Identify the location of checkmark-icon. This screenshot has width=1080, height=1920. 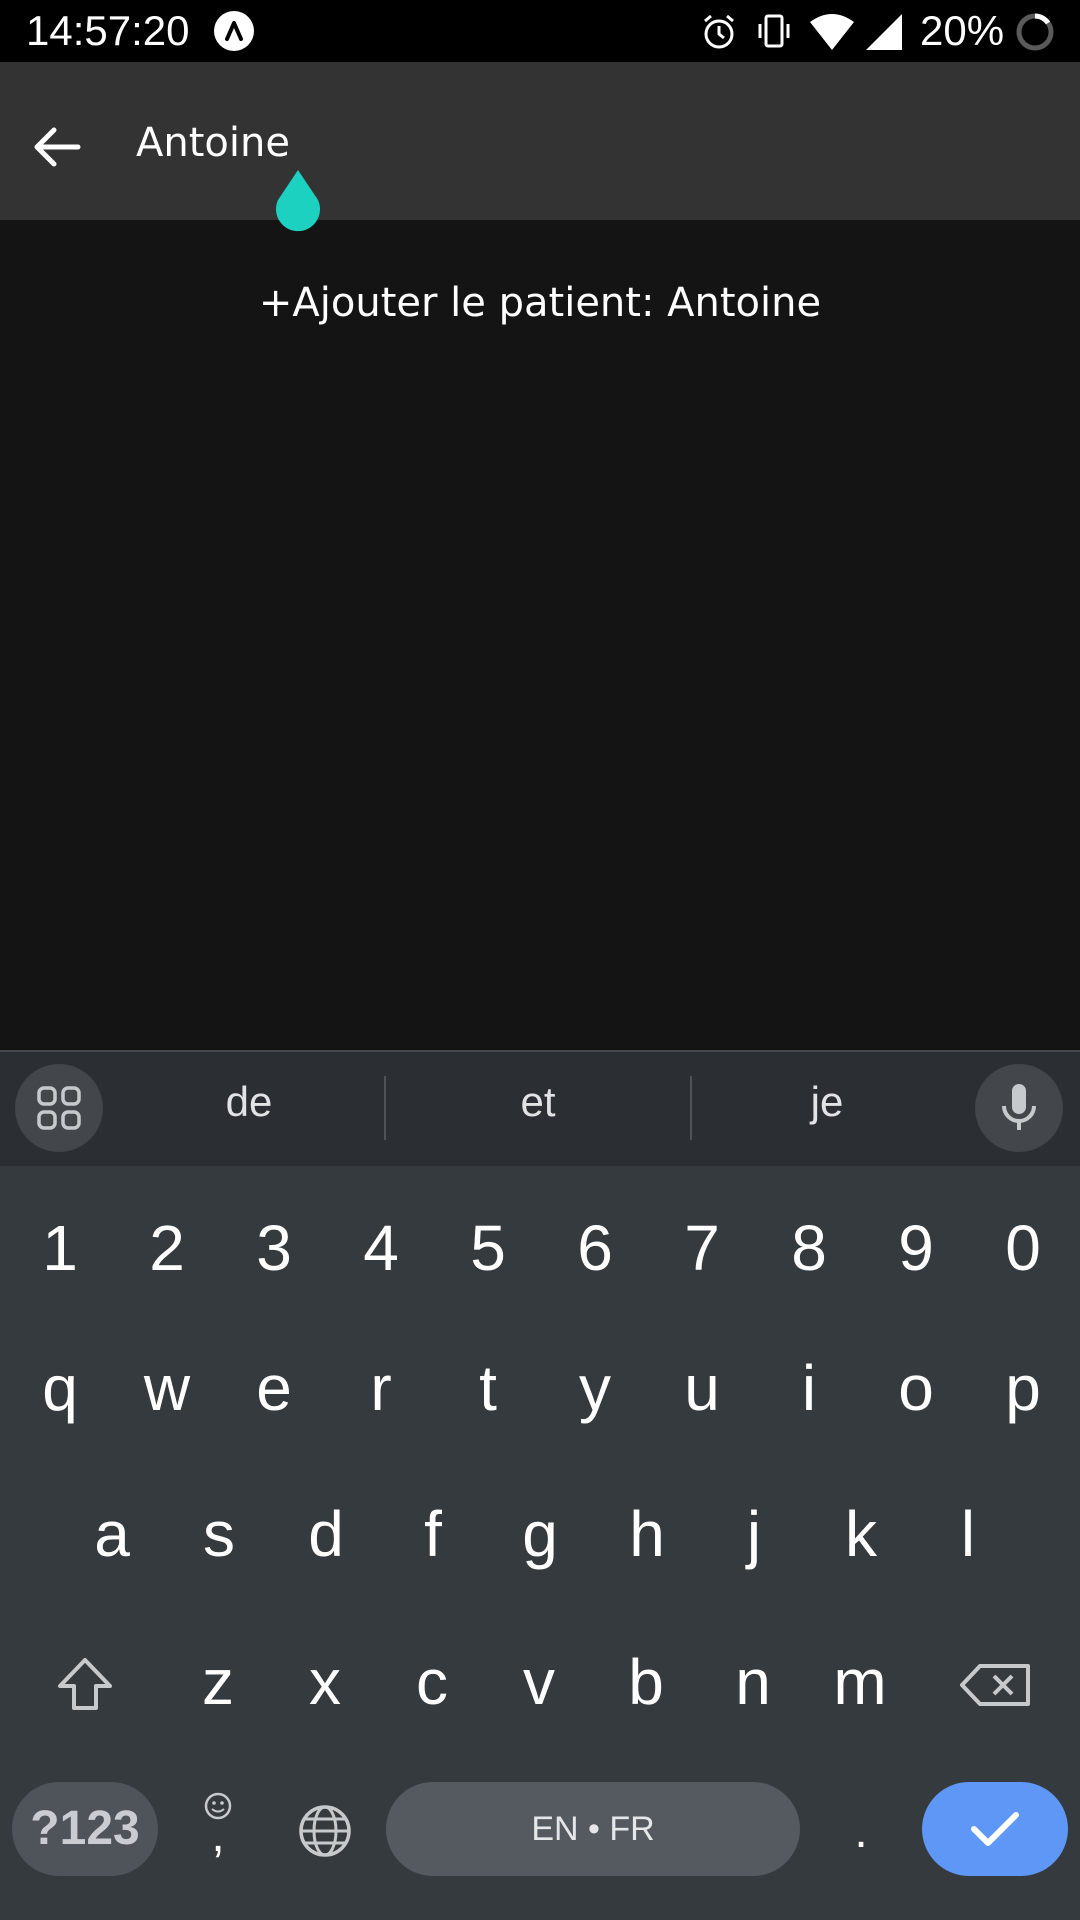
(995, 1829).